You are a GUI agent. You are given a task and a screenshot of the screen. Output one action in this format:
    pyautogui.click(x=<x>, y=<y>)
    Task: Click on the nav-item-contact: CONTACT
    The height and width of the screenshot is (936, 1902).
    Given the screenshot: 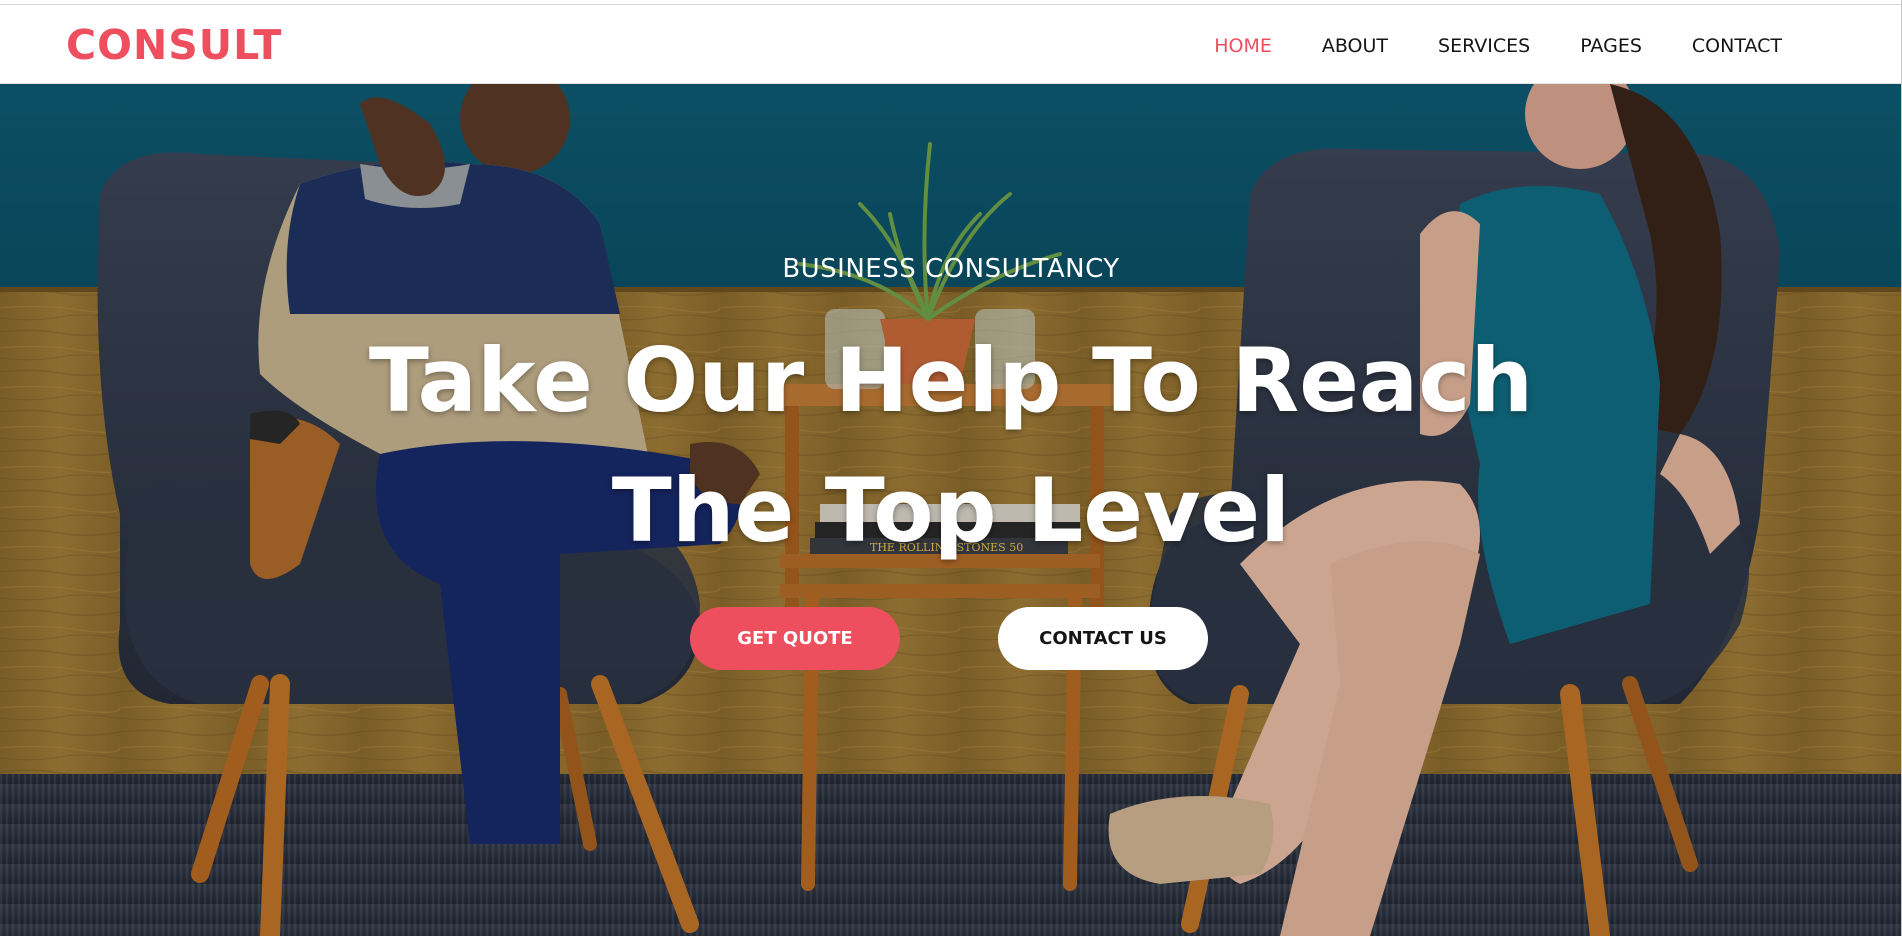 What is the action you would take?
    pyautogui.click(x=1737, y=46)
    